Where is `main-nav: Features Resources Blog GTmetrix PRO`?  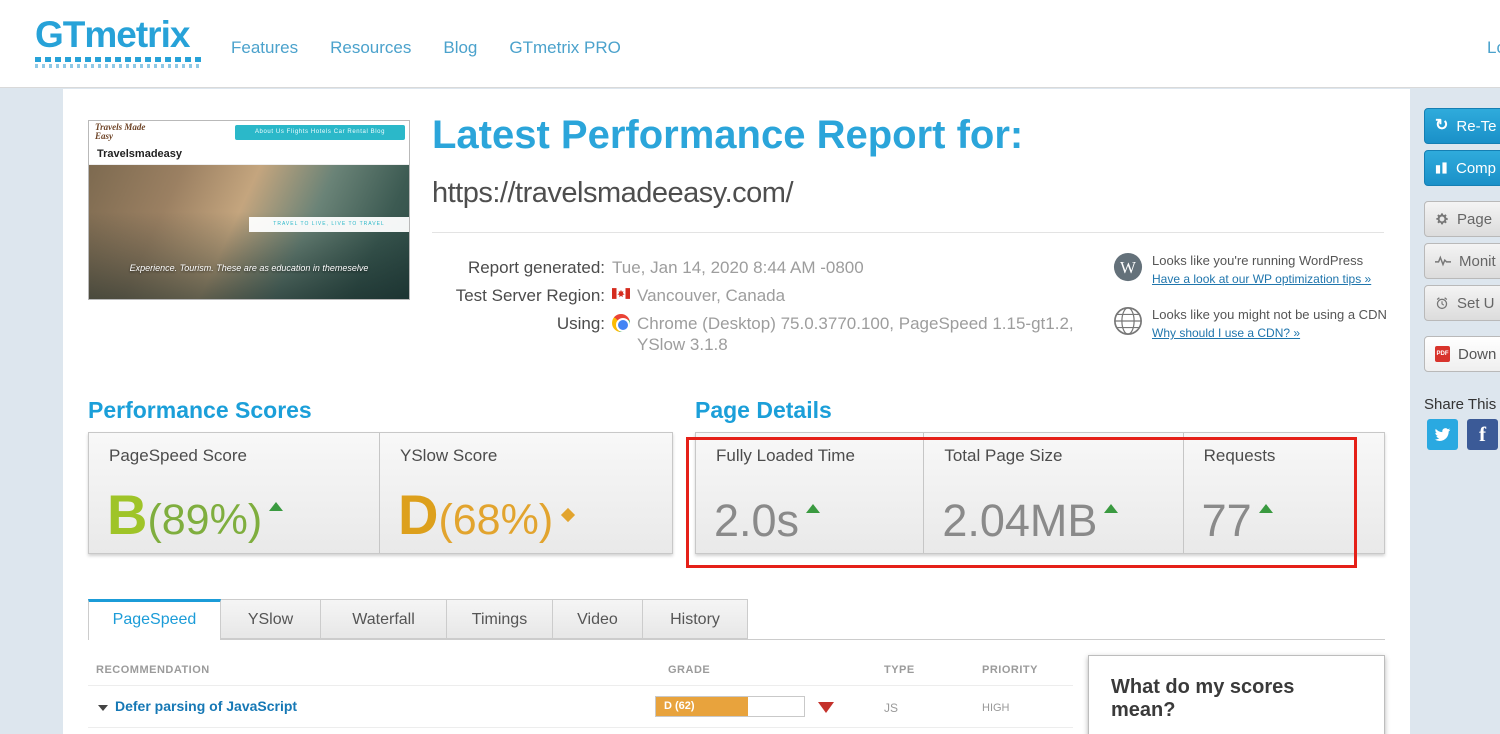 main-nav: Features Resources Blog GTmetrix PRO is located at coordinates (426, 48).